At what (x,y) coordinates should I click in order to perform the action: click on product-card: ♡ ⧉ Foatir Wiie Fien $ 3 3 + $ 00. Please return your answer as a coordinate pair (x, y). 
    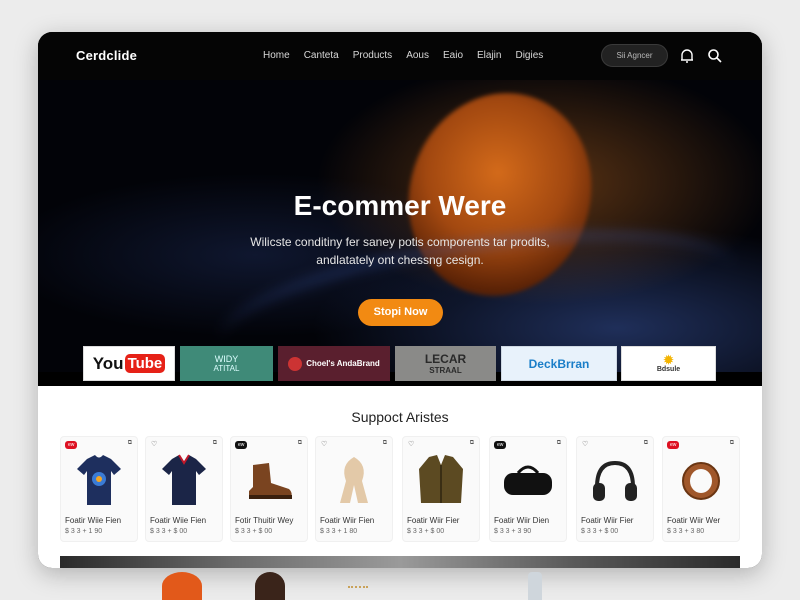
    Looking at the image, I should click on (184, 489).